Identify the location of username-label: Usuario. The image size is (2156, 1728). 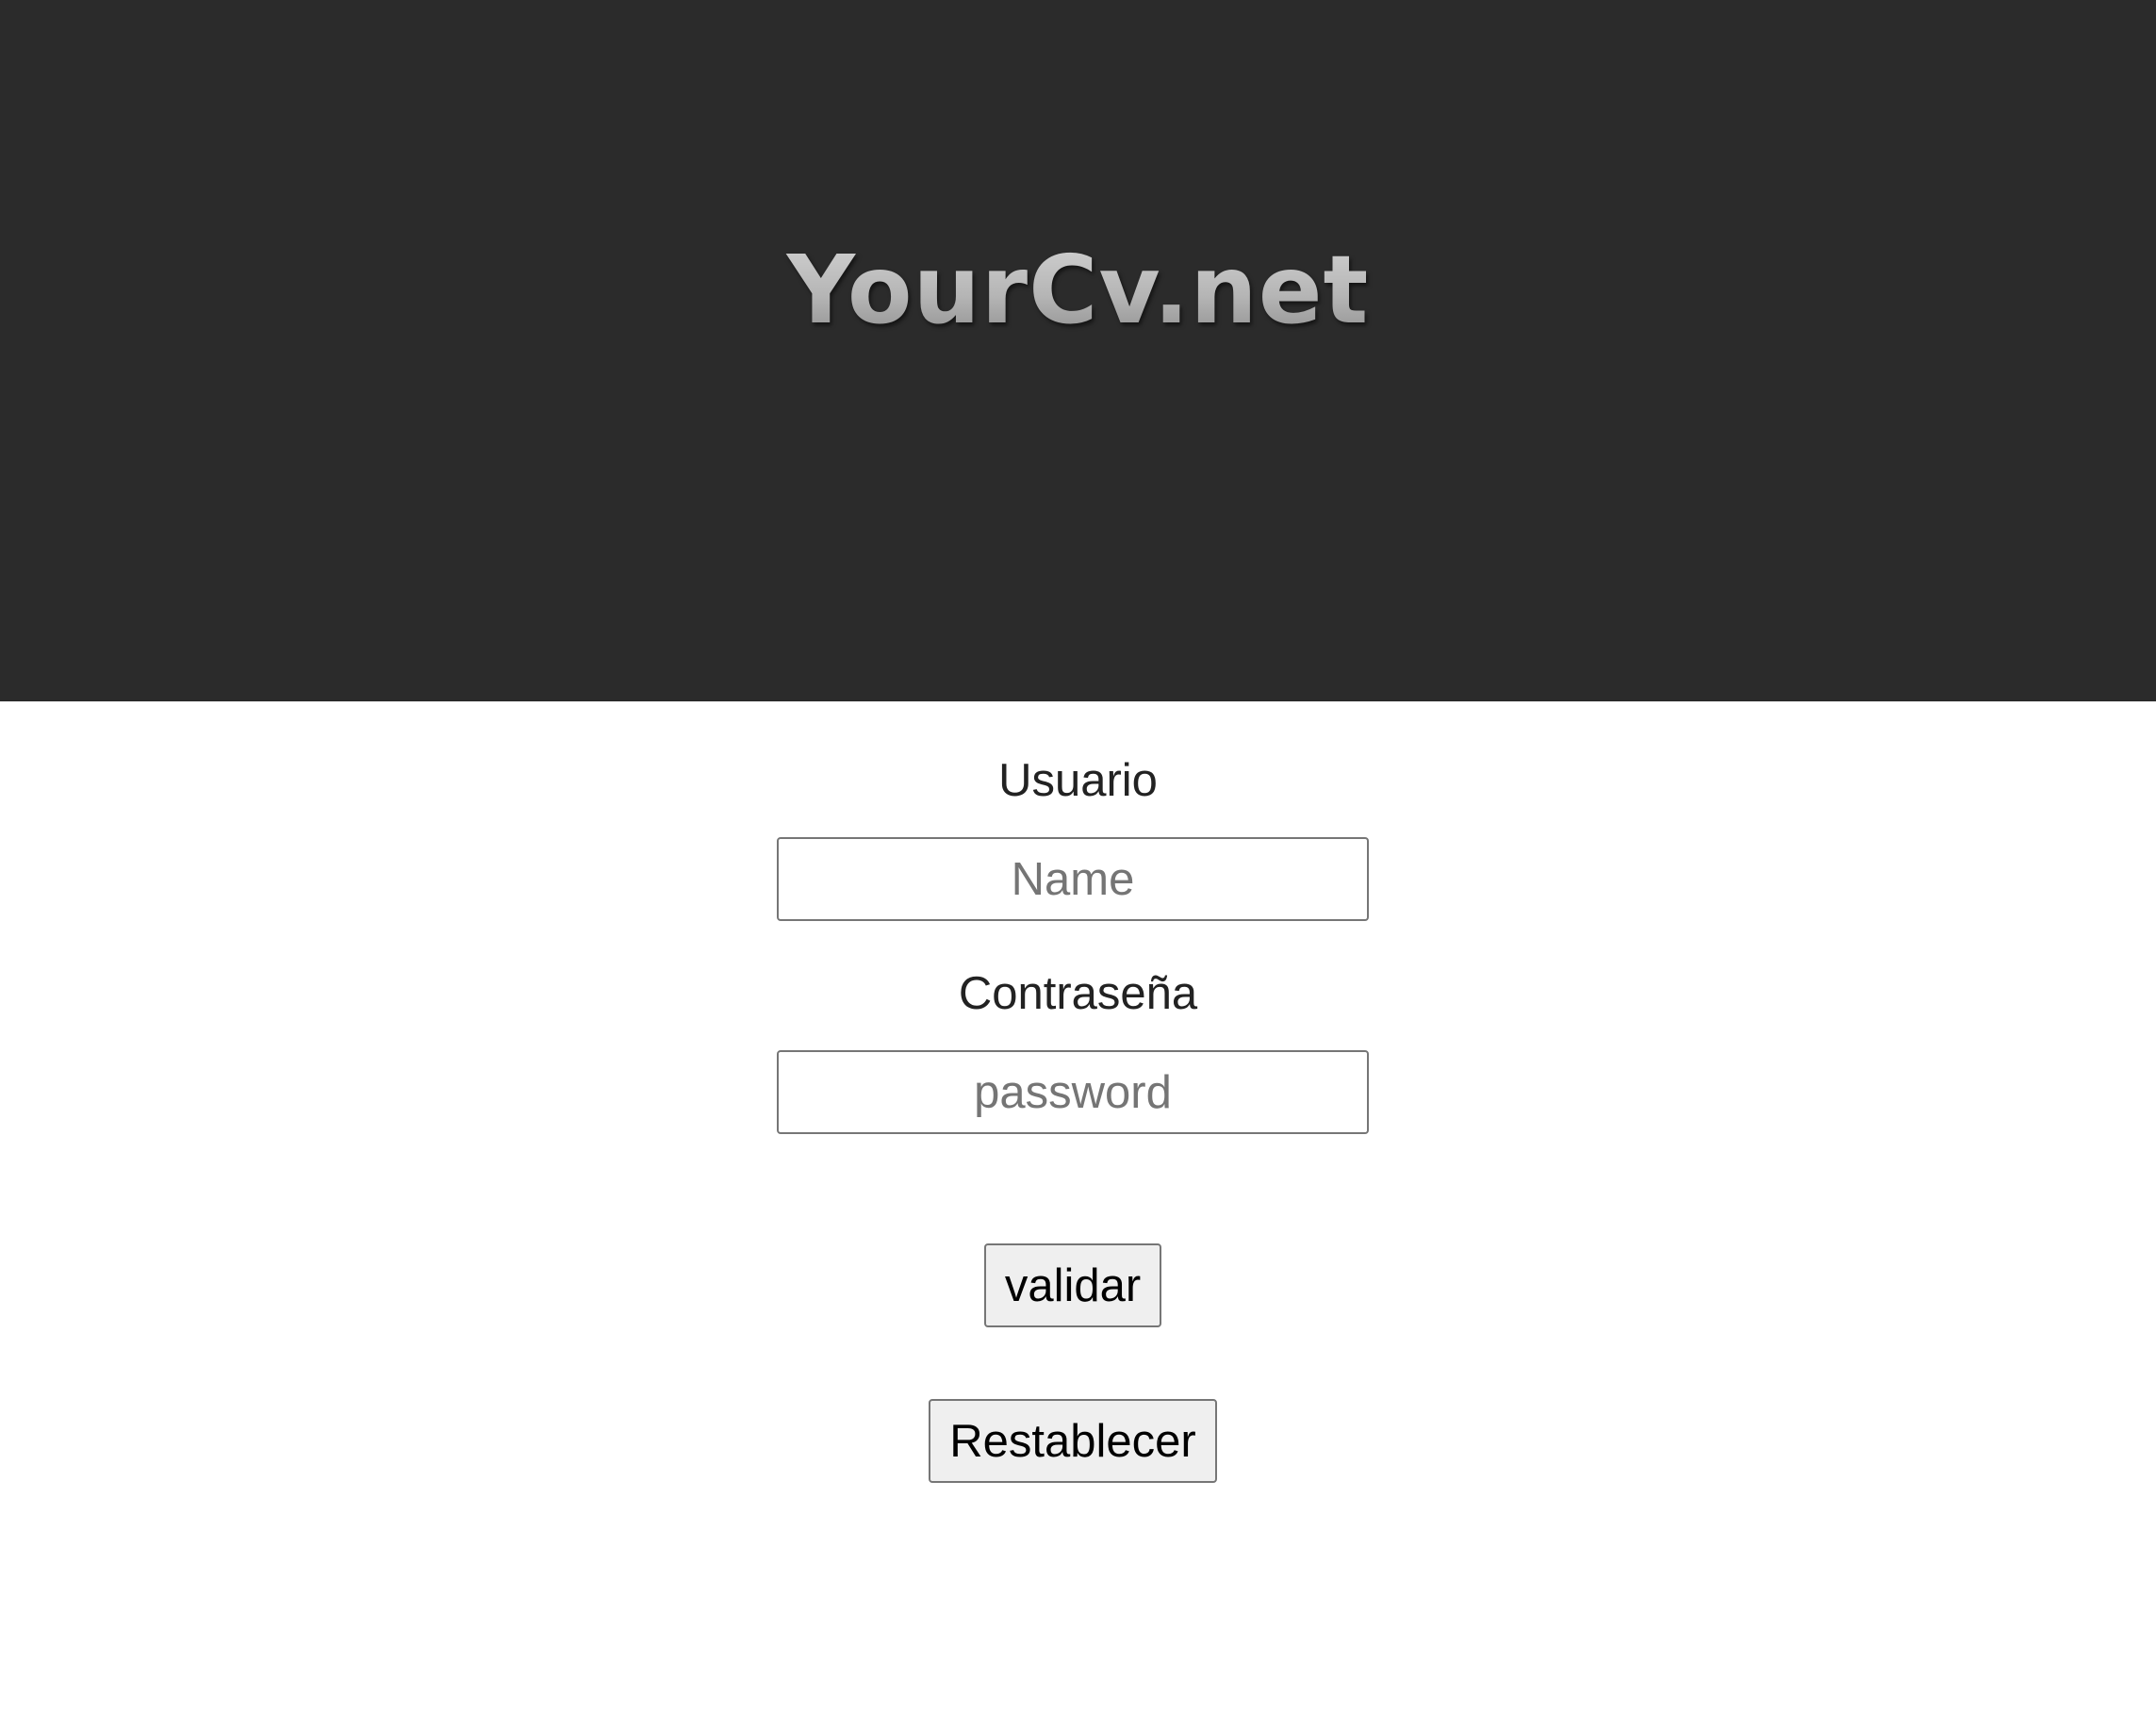
(1078, 780).